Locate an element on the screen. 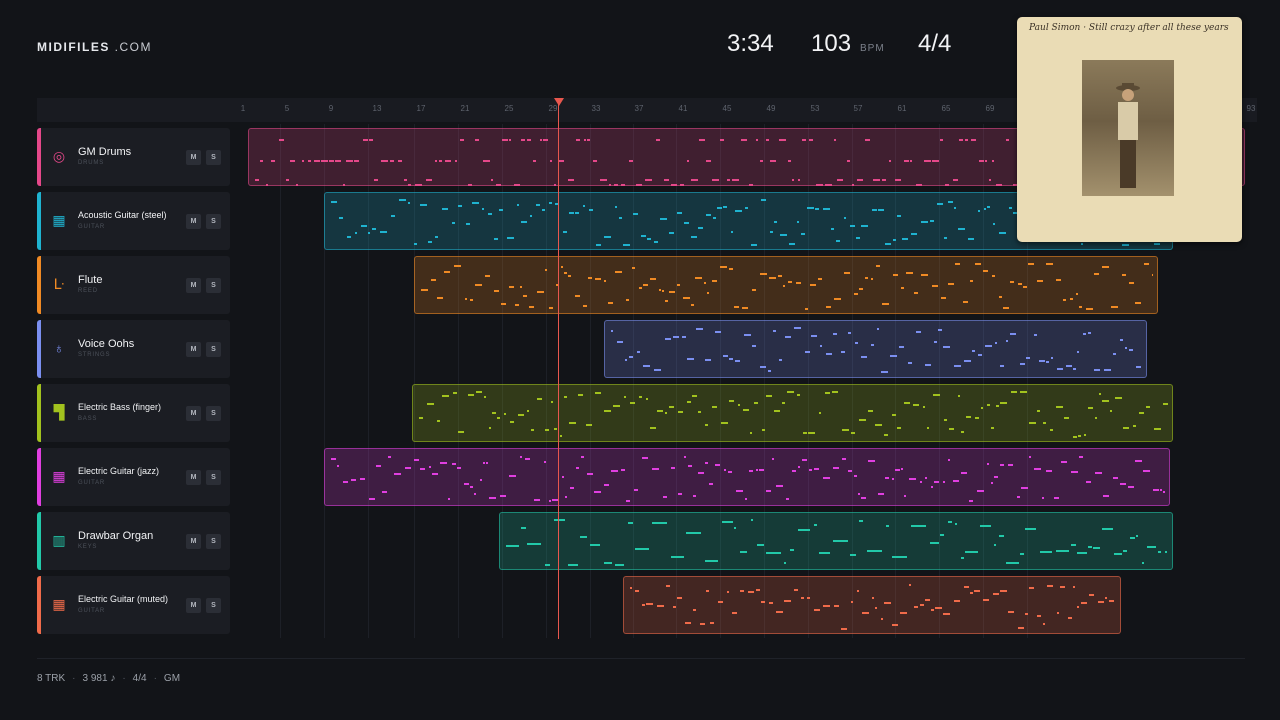 The width and height of the screenshot is (1280, 720). ruler-mark: 69 is located at coordinates (990, 108).